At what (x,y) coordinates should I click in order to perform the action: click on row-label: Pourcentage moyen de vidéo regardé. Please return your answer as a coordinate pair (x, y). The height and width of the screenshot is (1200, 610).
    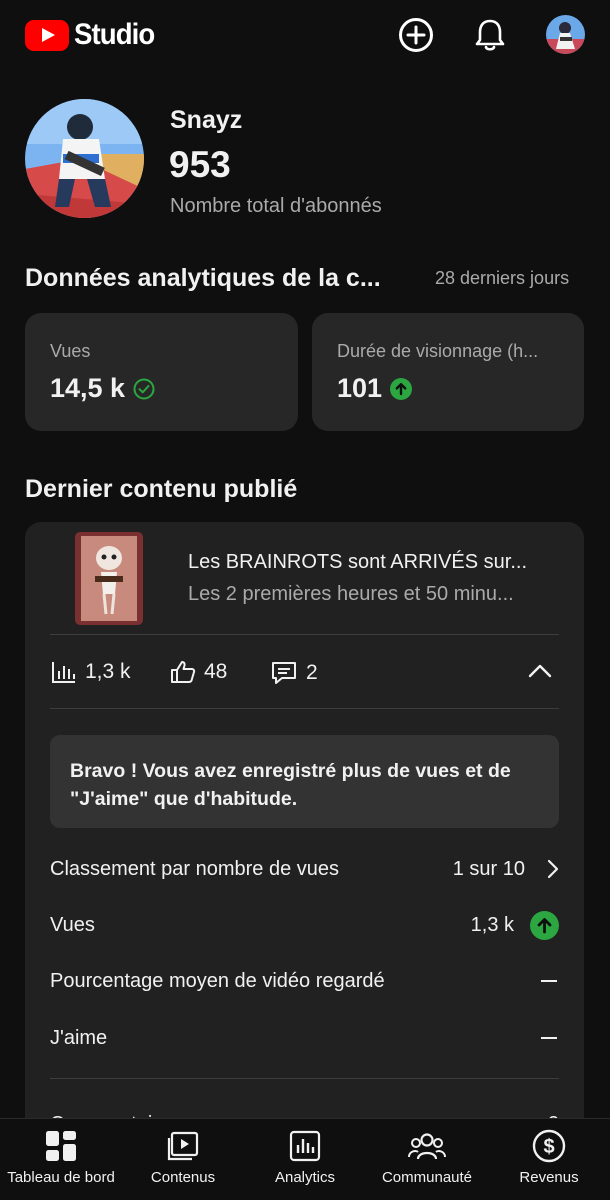
    Looking at the image, I should click on (217, 980).